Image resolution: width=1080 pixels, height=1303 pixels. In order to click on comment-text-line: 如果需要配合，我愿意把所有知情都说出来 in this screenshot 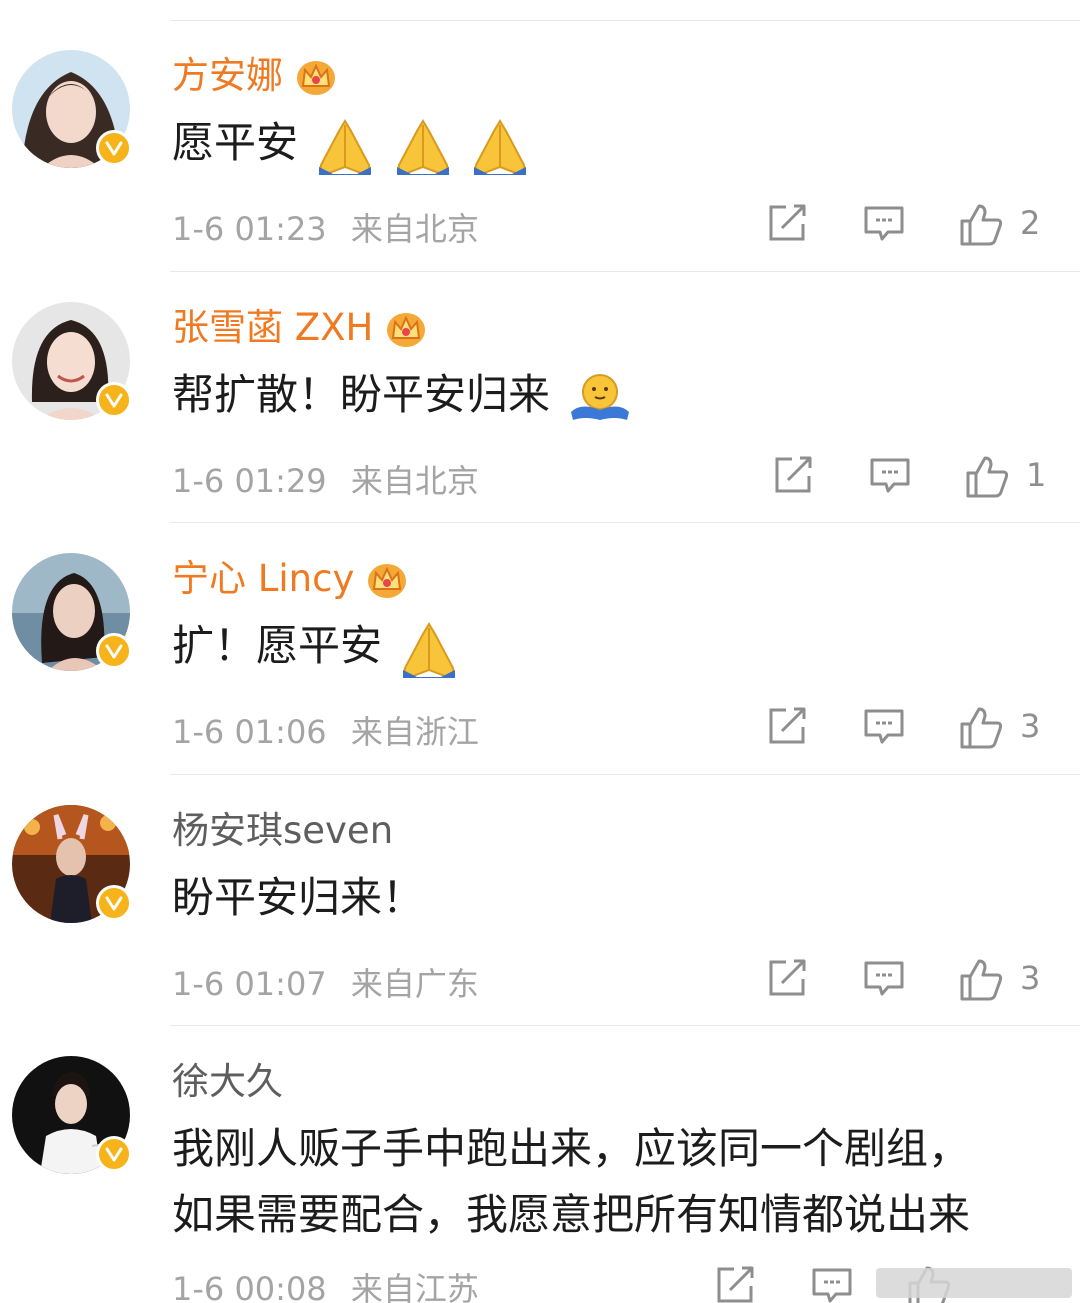, I will do `click(571, 1214)`.